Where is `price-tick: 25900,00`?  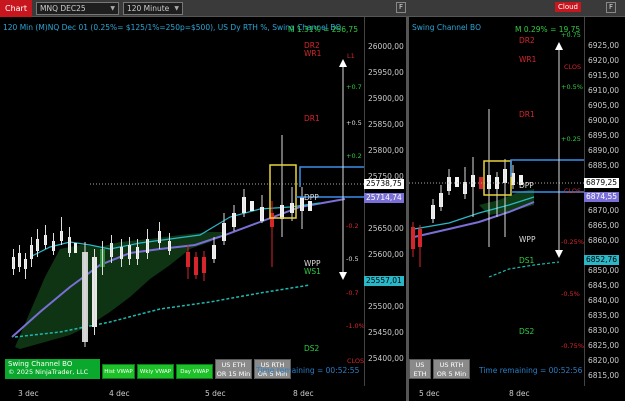 price-tick: 25900,00 is located at coordinates (386, 98).